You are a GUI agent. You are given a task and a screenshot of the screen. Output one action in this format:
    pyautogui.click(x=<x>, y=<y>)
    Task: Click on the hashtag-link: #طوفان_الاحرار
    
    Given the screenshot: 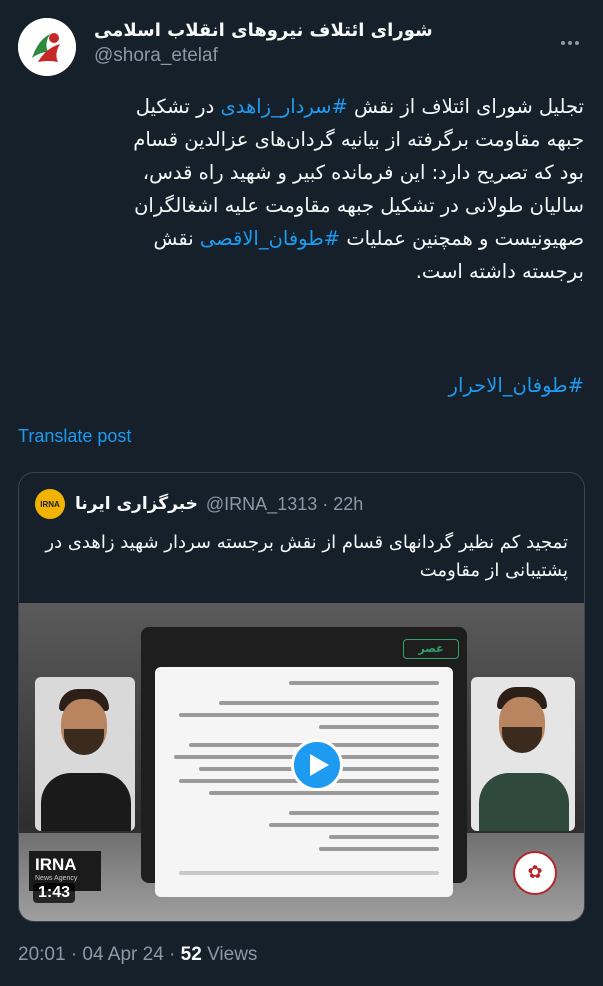 What is the action you would take?
    pyautogui.click(x=516, y=385)
    